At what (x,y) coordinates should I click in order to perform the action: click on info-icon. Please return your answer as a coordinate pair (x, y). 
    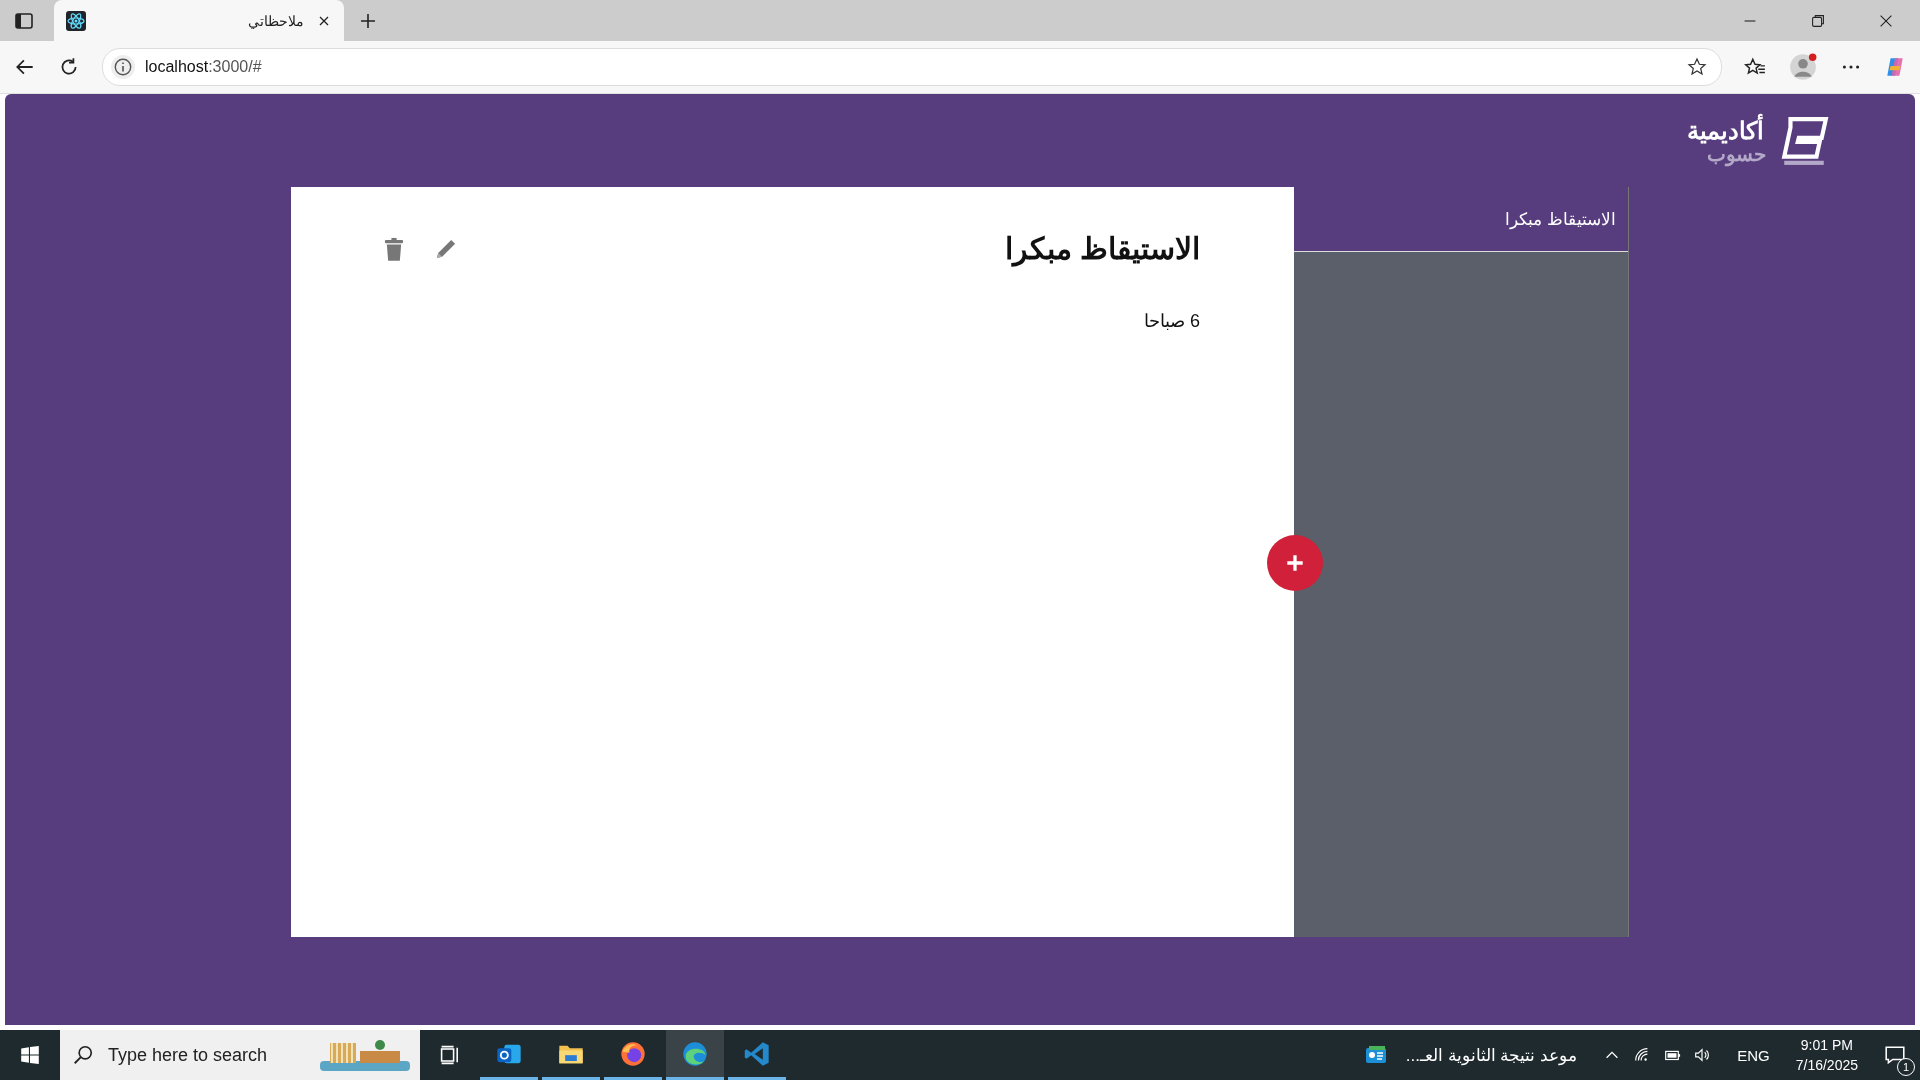
    Looking at the image, I should click on (123, 67).